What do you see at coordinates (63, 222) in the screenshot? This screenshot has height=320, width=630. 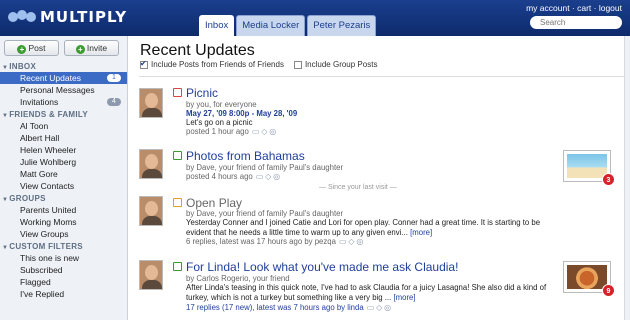 I see `sidebar-item-group: Working Moms` at bounding box center [63, 222].